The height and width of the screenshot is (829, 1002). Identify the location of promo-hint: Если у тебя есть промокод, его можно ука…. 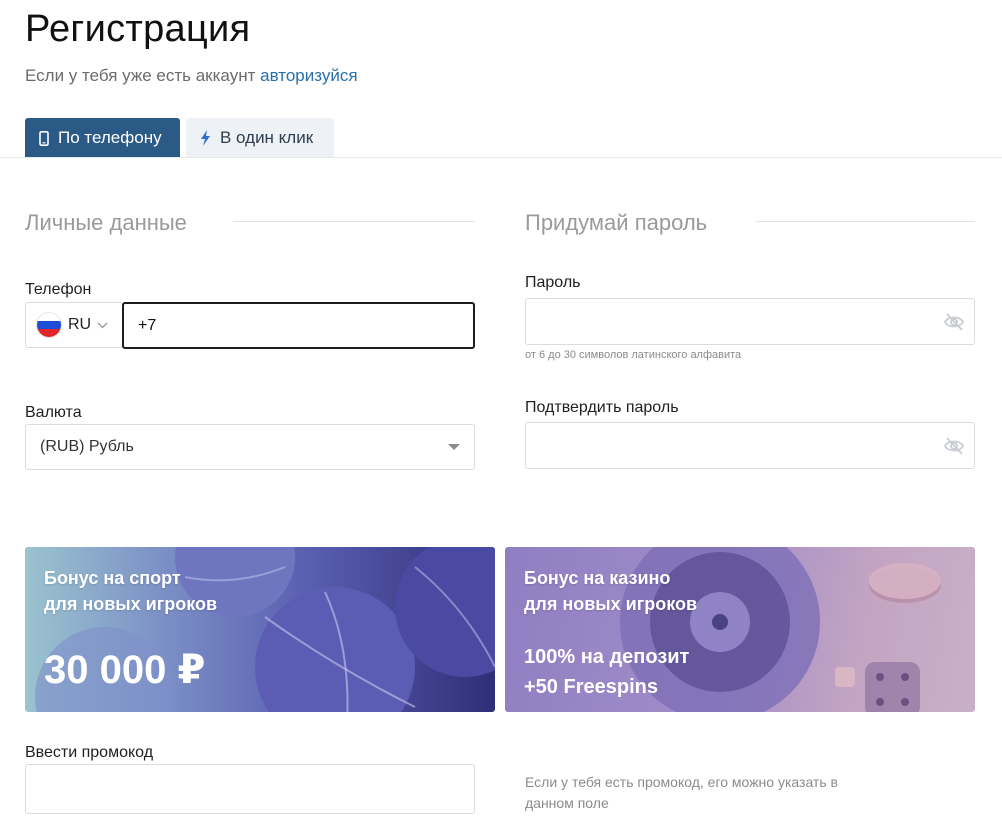
(681, 792).